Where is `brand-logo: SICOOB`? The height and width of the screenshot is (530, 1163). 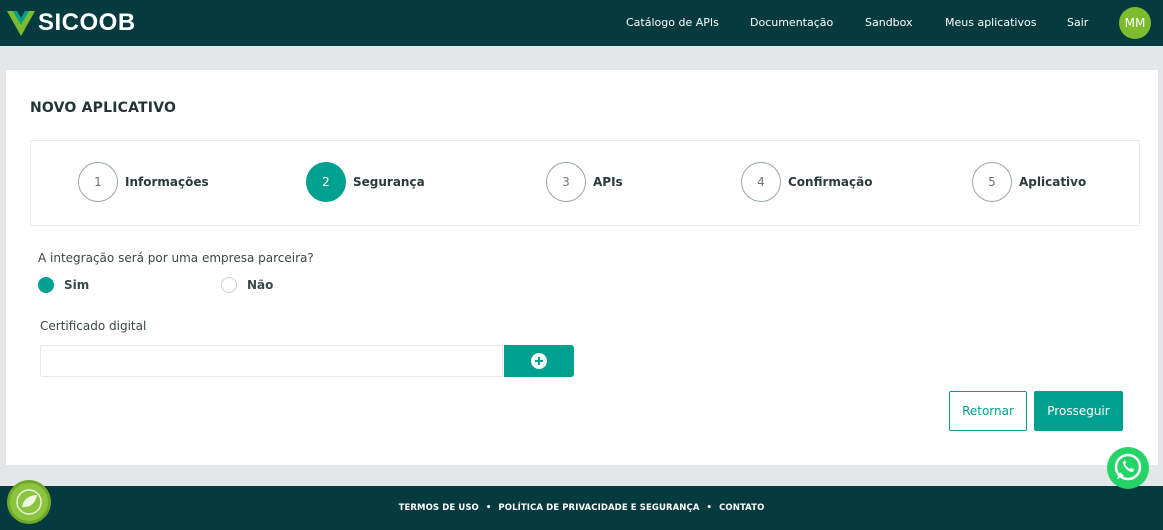
brand-logo: SICOOB is located at coordinates (71, 23).